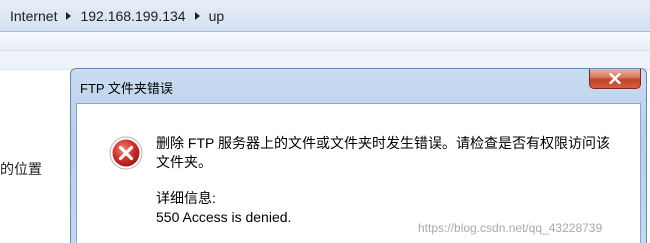 The height and width of the screenshot is (243, 650). What do you see at coordinates (325, 41) in the screenshot?
I see `toolbar` at bounding box center [325, 41].